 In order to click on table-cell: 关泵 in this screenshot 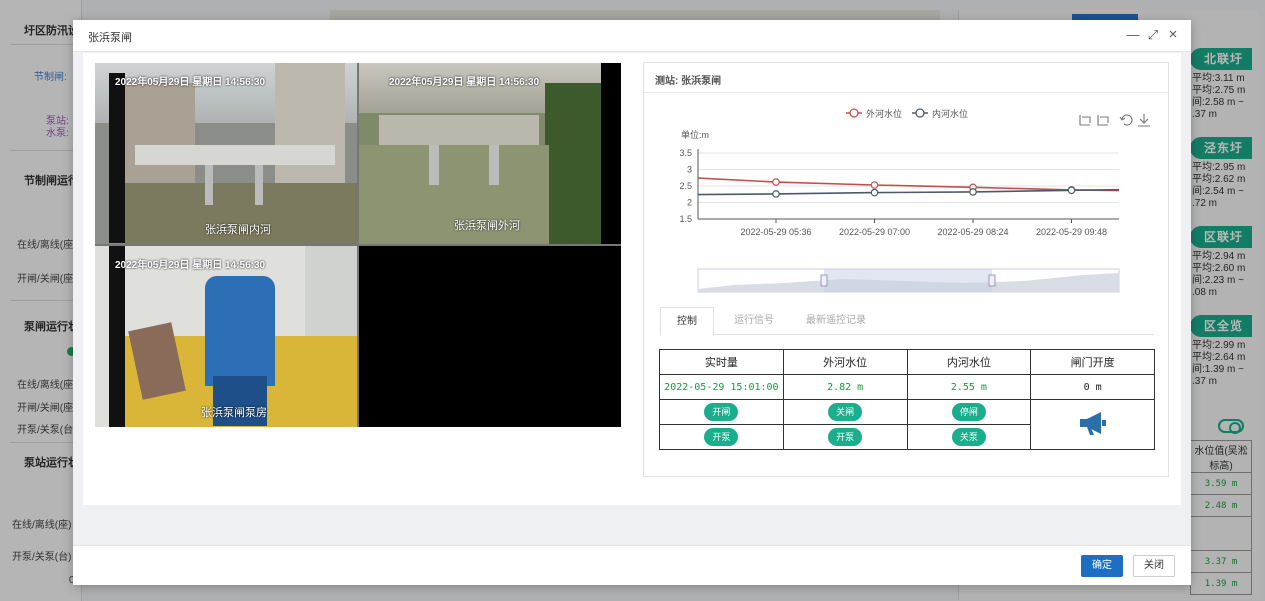, I will do `click(969, 437)`.